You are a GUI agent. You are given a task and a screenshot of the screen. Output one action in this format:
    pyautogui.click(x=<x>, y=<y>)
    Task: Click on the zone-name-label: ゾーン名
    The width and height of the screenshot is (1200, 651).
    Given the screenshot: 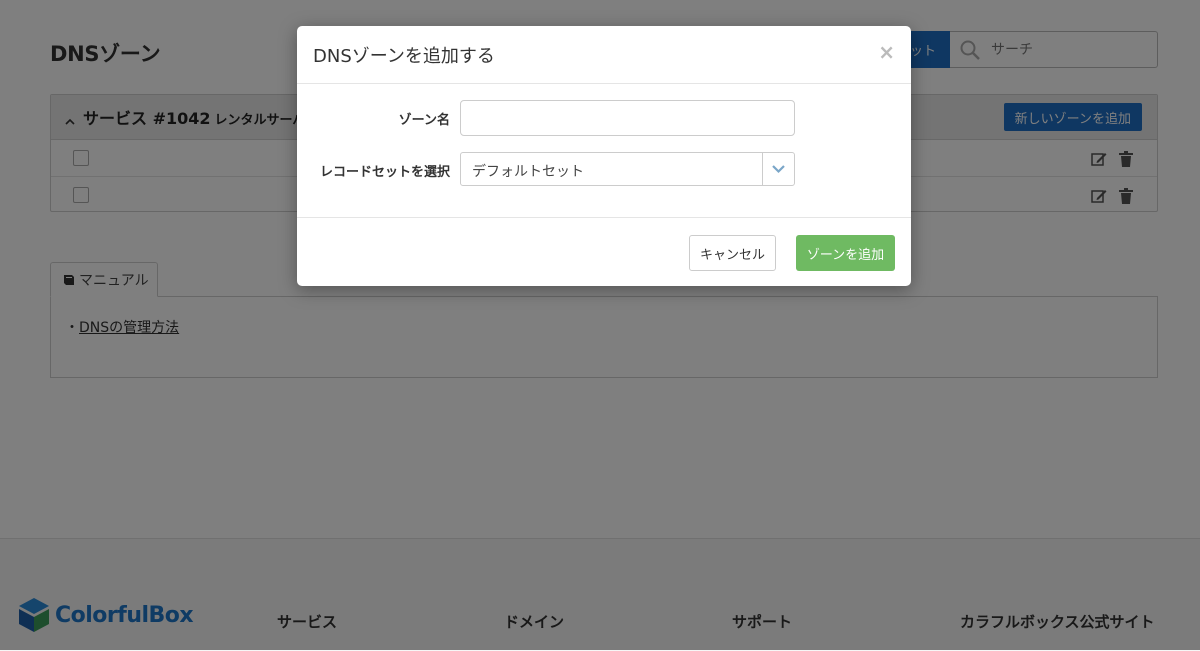 What is the action you would take?
    pyautogui.click(x=424, y=120)
    